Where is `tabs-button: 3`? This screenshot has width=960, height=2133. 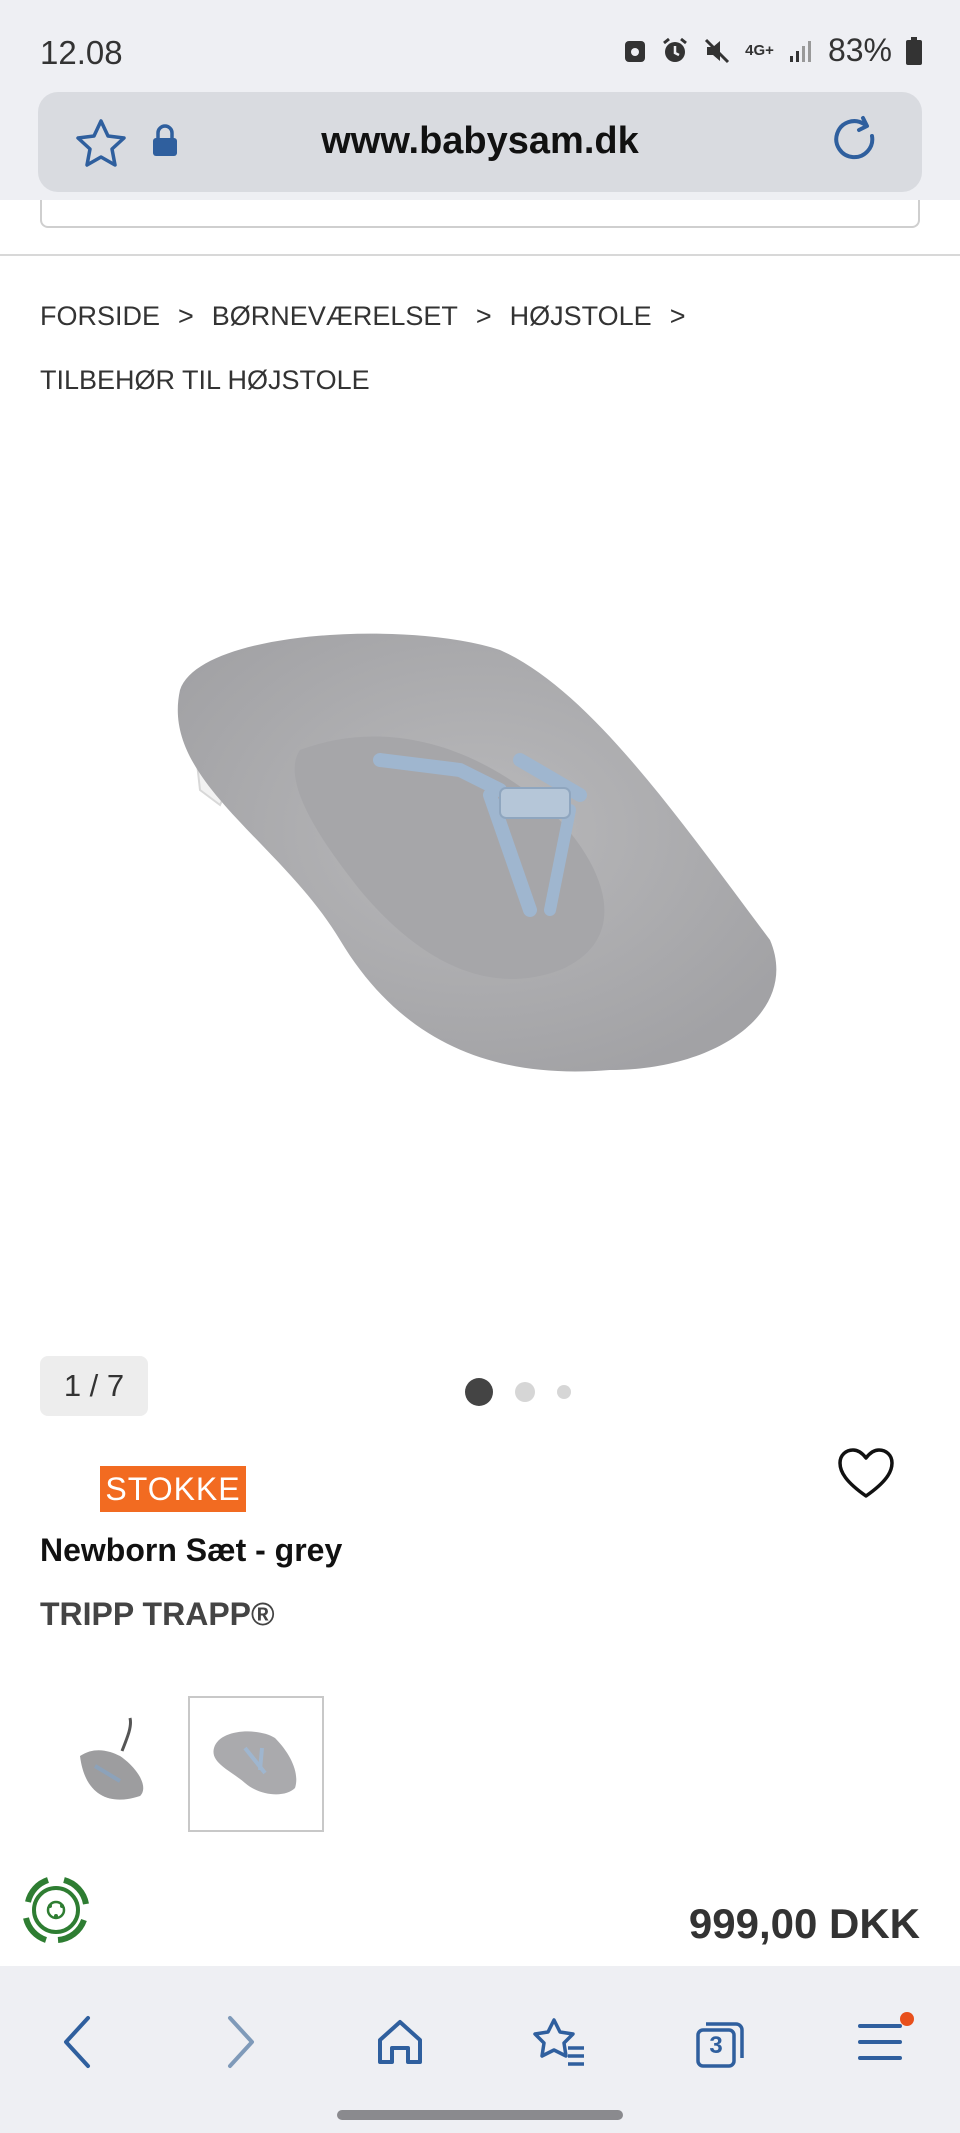 tabs-button: 3 is located at coordinates (720, 2044).